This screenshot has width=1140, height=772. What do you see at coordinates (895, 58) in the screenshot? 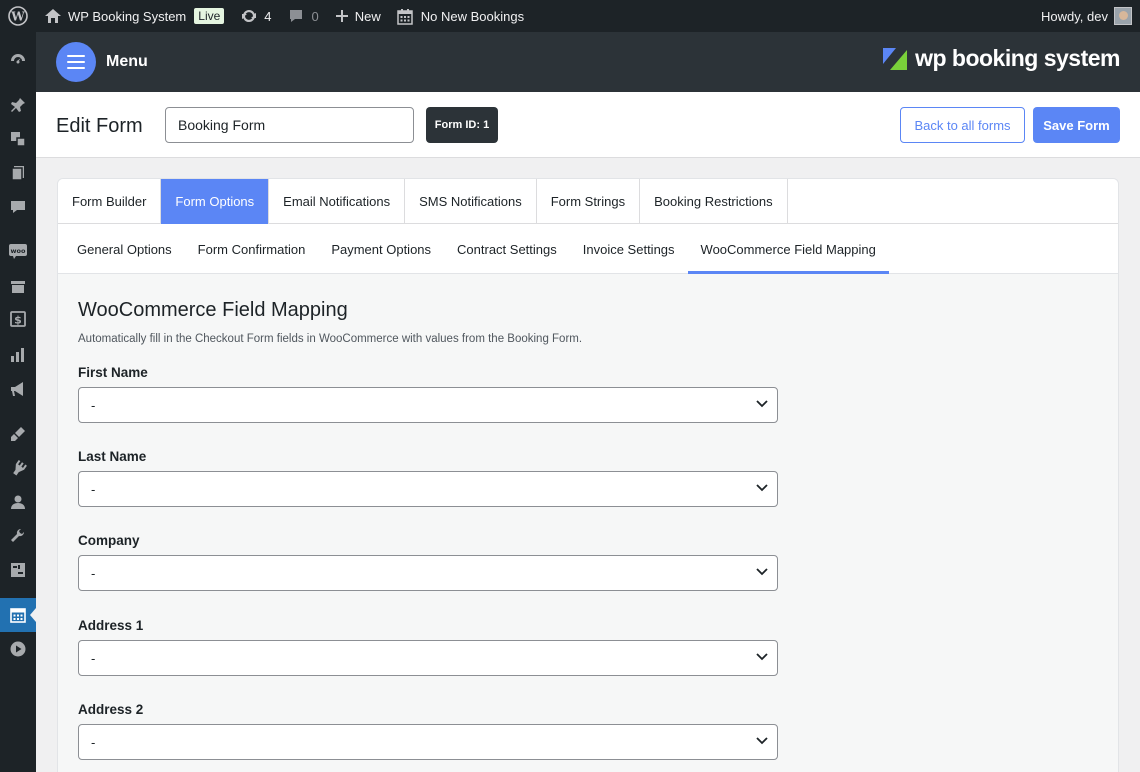
I see `brand-mark-icon` at bounding box center [895, 58].